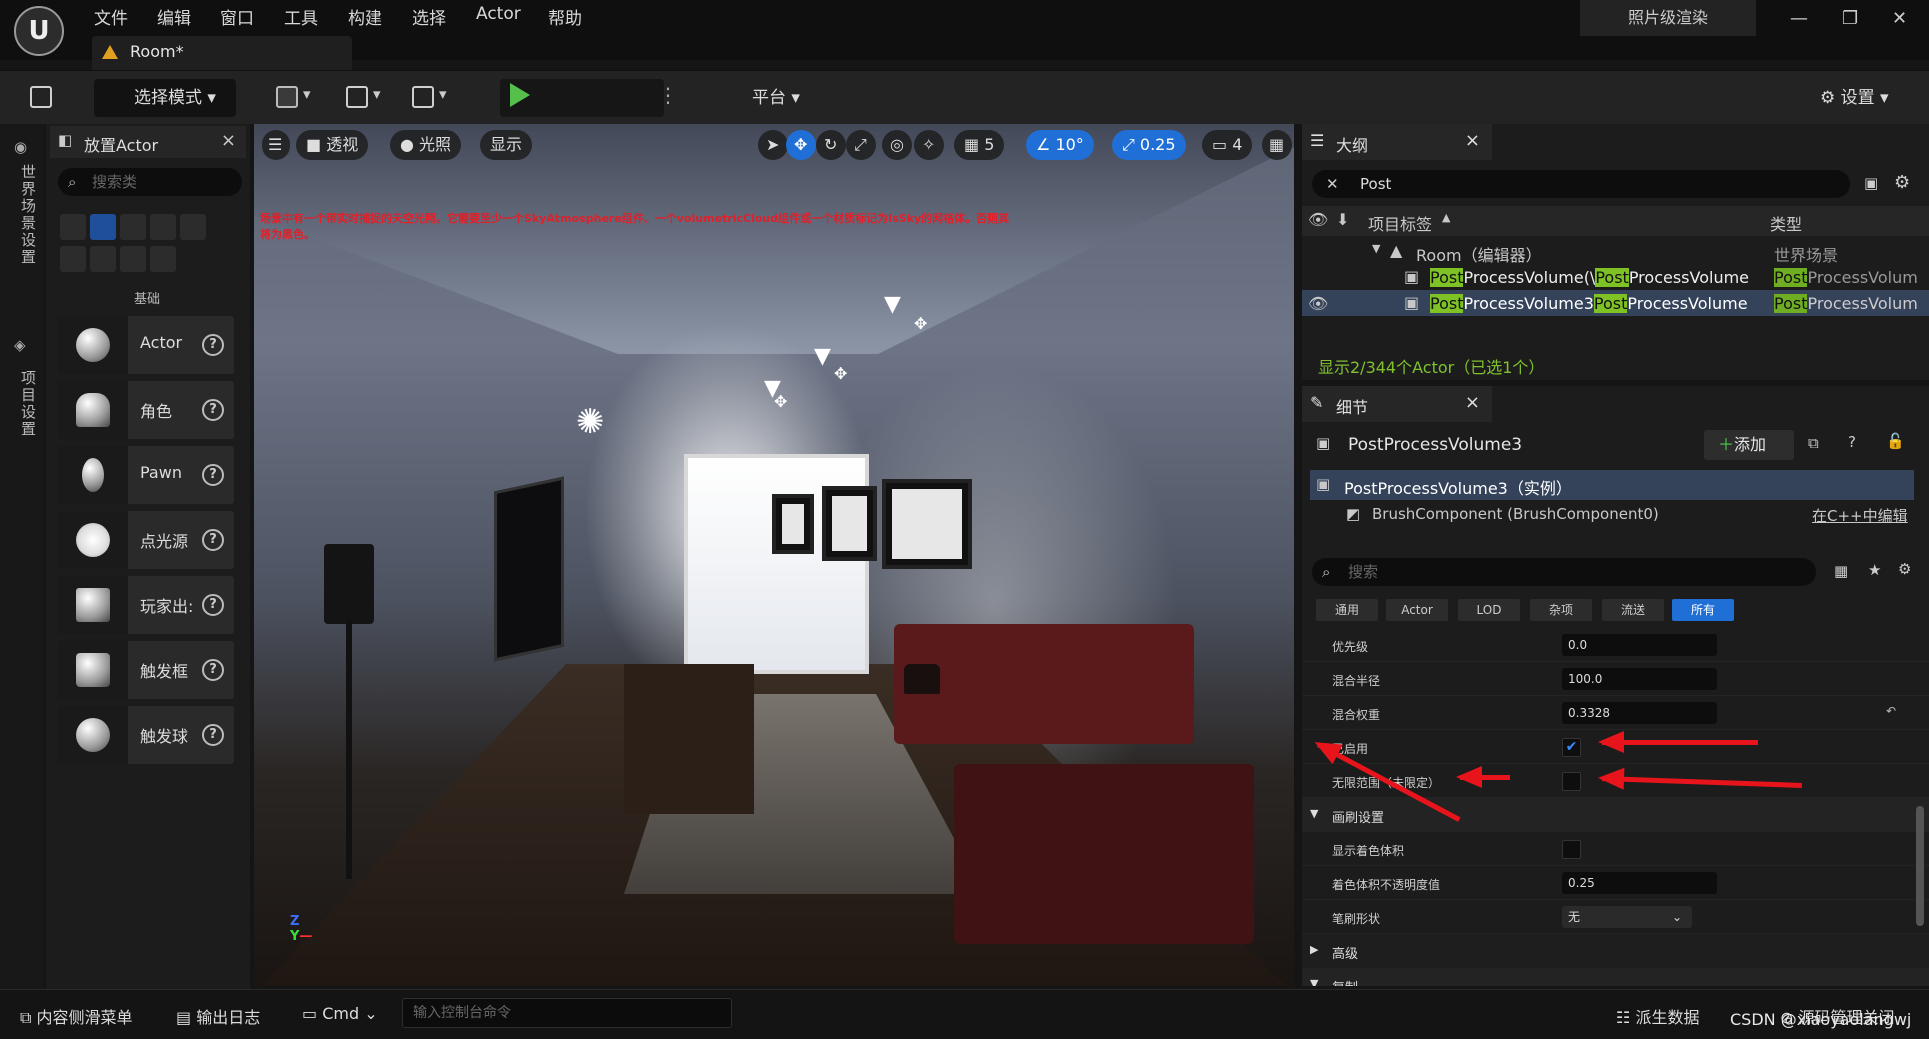 The width and height of the screenshot is (1929, 1039). What do you see at coordinates (340, 1013) in the screenshot?
I see `cmd-dropdown: ▭ Cmd ⌄` at bounding box center [340, 1013].